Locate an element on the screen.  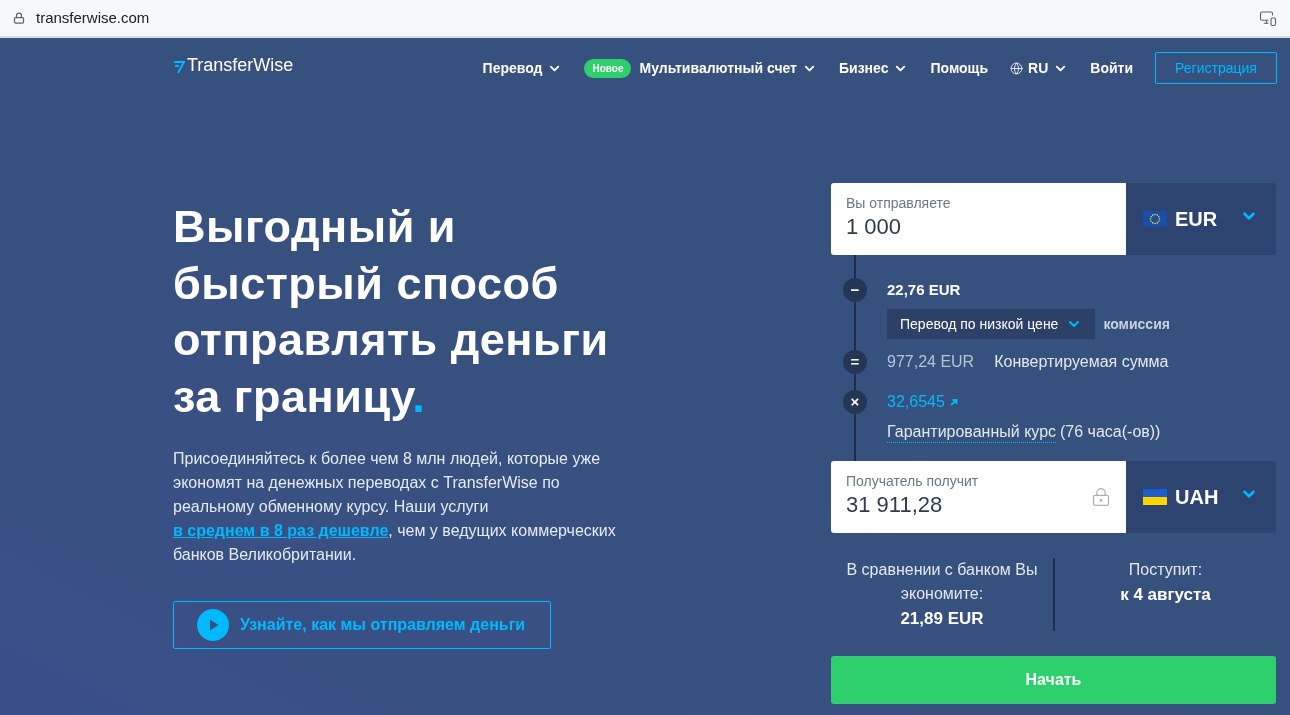
video-button: Узнайте, как мы отправляем деньги is located at coordinates (362, 625).